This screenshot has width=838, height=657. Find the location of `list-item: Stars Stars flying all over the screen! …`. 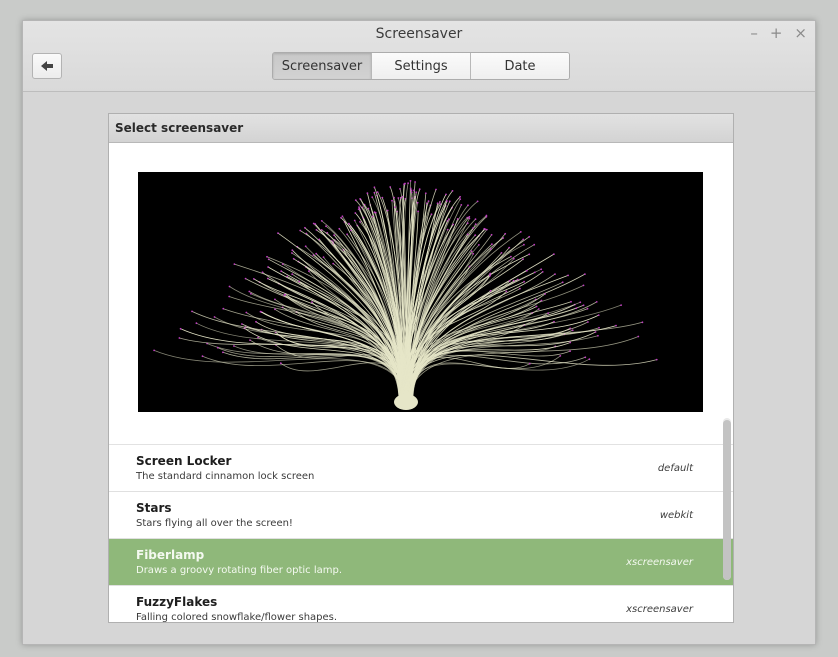

list-item: Stars Stars flying all over the screen! … is located at coordinates (421, 515).